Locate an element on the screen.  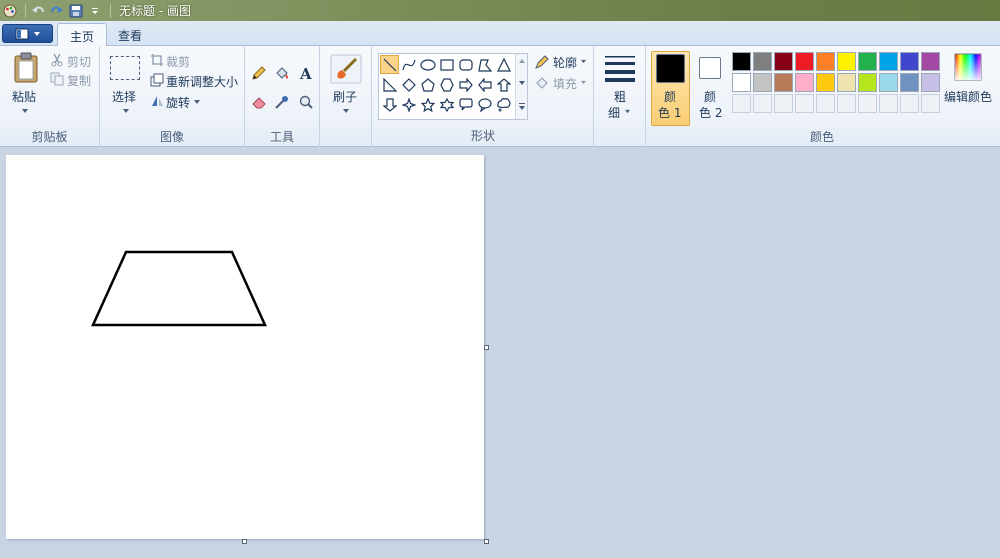
tab-home: 主页 is located at coordinates (82, 35).